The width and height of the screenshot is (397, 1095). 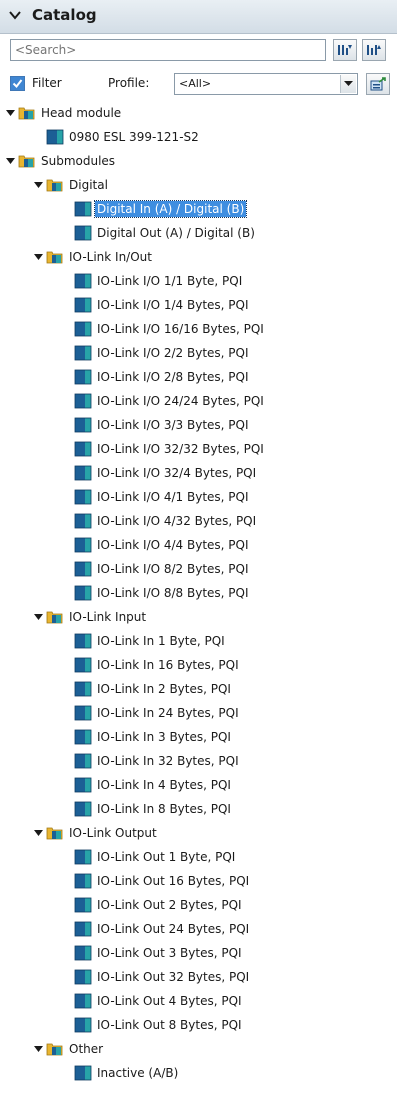 I want to click on tree-item-label: IO-Link In 8 Bytes, PQI, so click(x=164, y=809).